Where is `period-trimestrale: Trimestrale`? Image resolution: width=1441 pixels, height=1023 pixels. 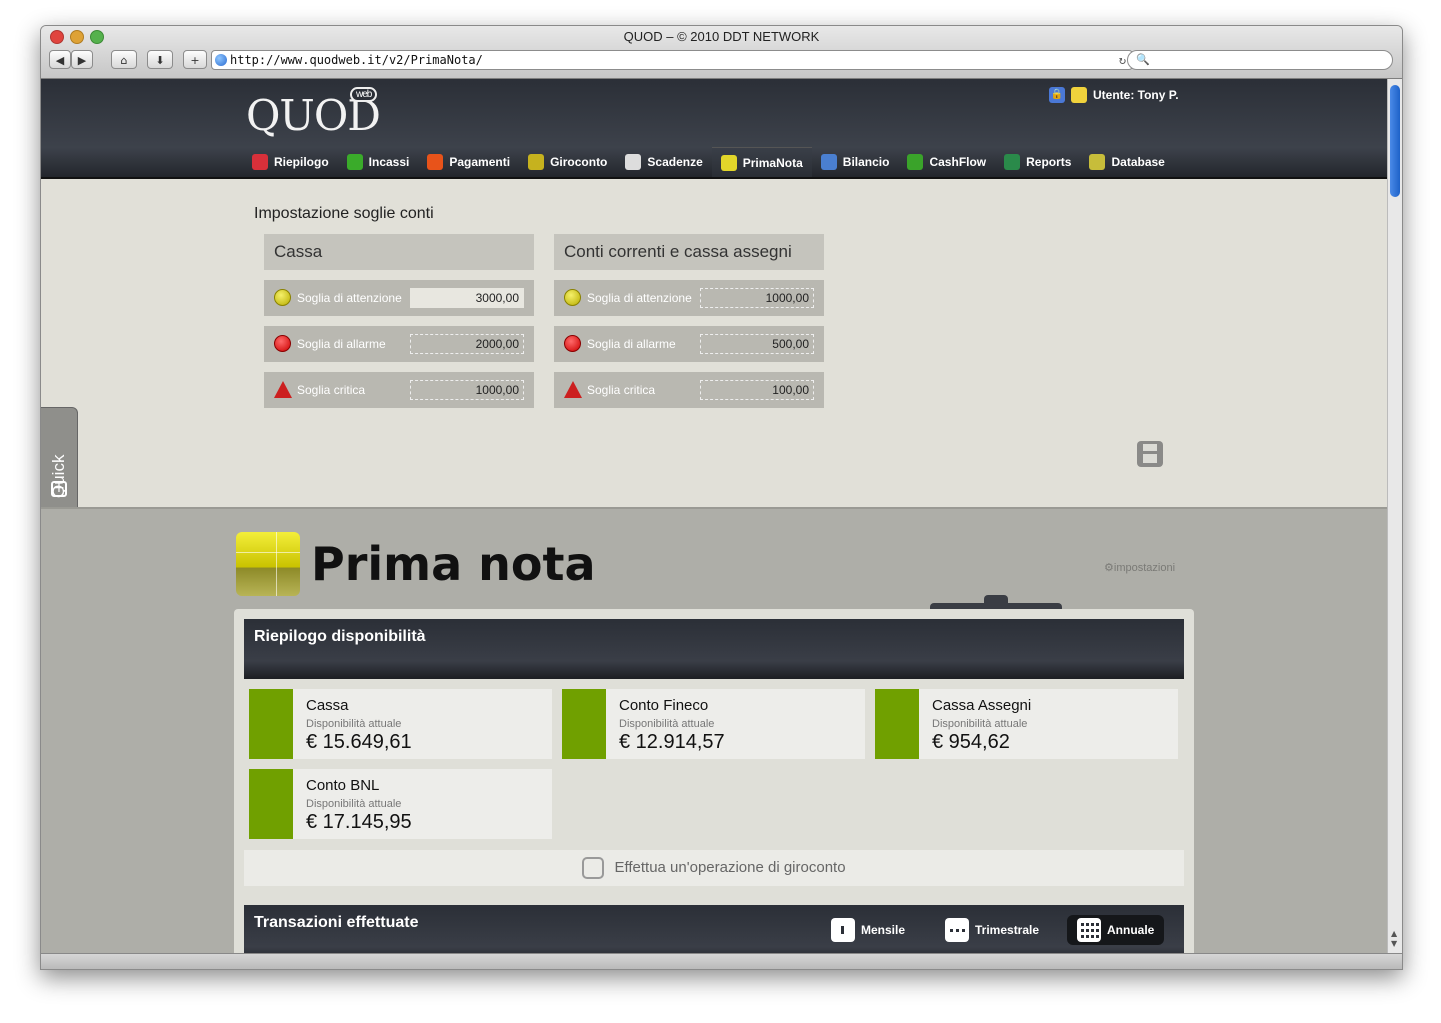
period-trimestrale: Trimestrale is located at coordinates (992, 930).